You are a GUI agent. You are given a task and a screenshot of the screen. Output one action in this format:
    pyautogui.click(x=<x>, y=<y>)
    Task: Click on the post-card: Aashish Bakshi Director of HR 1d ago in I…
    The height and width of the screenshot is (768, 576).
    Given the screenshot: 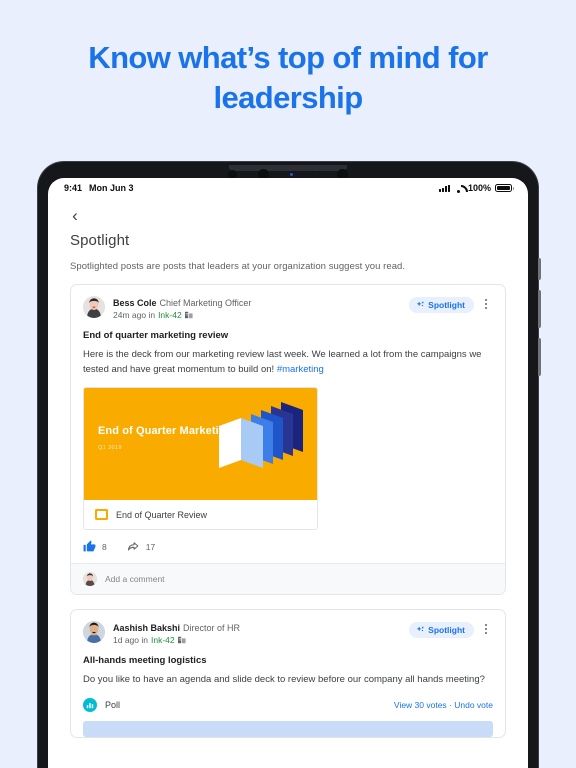 What is the action you would take?
    pyautogui.click(x=288, y=674)
    